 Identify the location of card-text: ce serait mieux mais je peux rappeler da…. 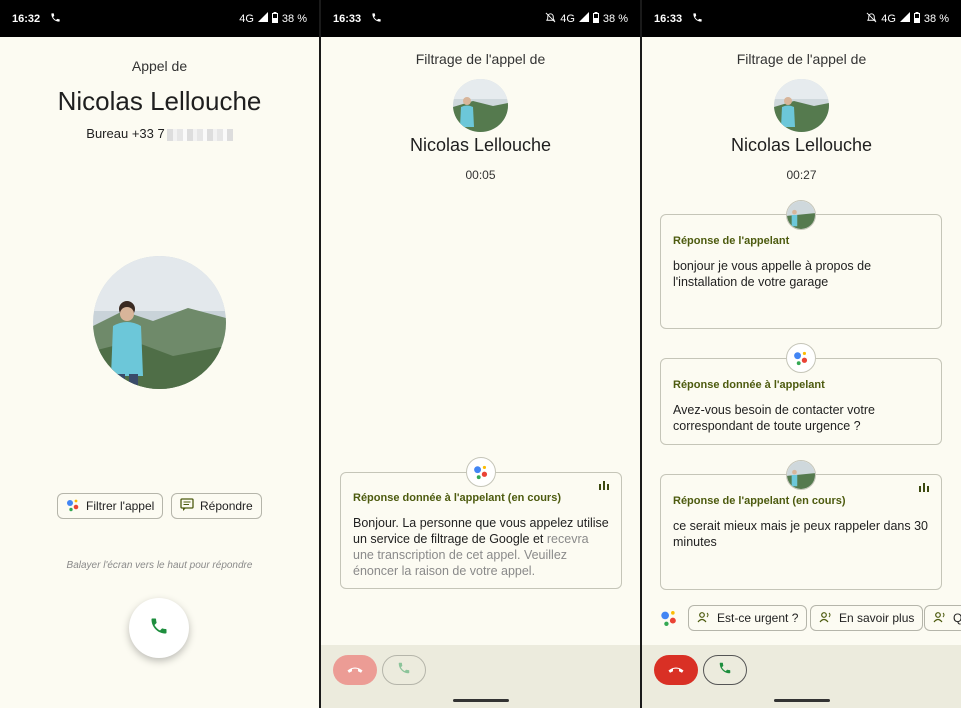
(800, 534).